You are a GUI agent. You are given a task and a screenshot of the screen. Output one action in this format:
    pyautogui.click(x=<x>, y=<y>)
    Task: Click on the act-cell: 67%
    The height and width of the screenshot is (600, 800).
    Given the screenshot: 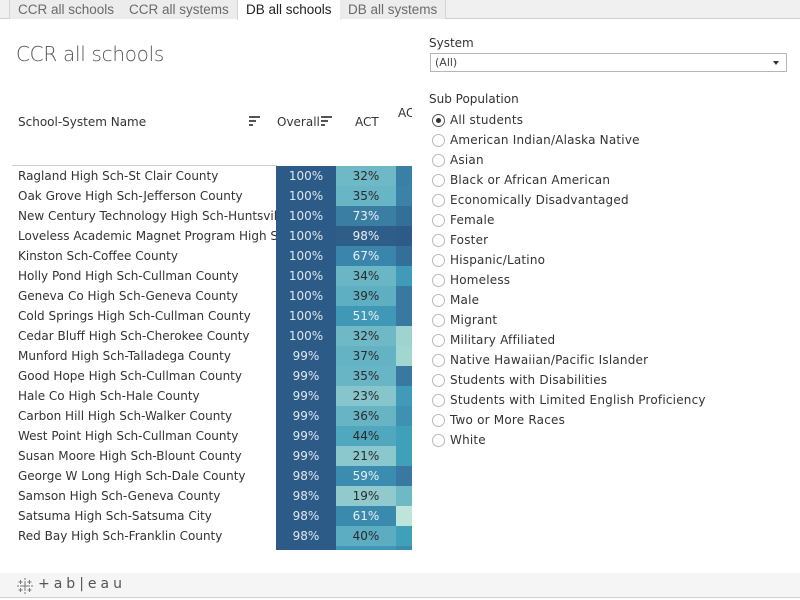 What is the action you would take?
    pyautogui.click(x=366, y=256)
    